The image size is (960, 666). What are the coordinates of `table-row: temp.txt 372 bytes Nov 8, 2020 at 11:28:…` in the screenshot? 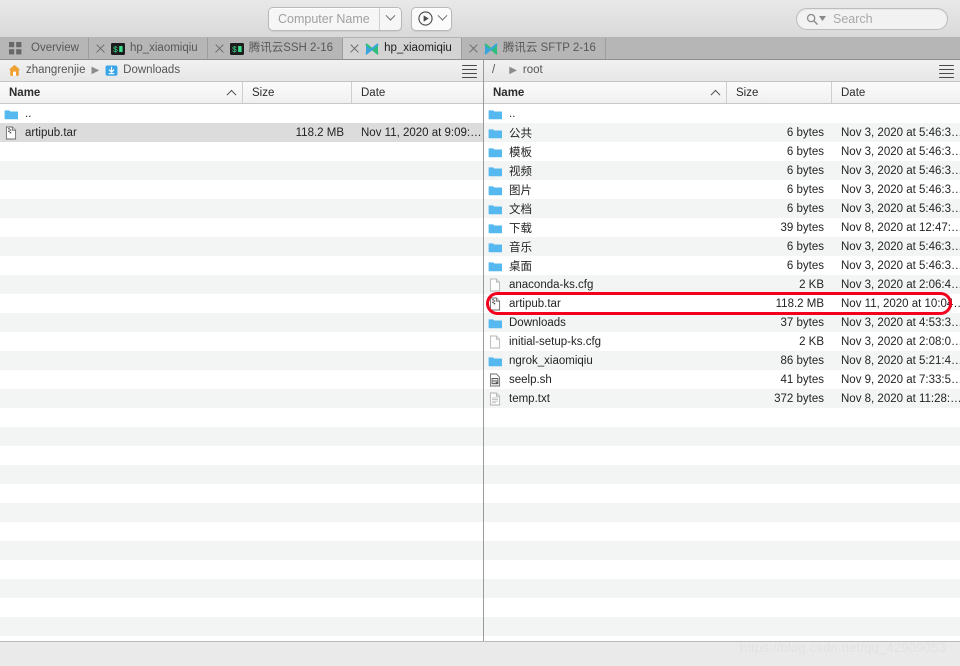 It's located at (722, 398).